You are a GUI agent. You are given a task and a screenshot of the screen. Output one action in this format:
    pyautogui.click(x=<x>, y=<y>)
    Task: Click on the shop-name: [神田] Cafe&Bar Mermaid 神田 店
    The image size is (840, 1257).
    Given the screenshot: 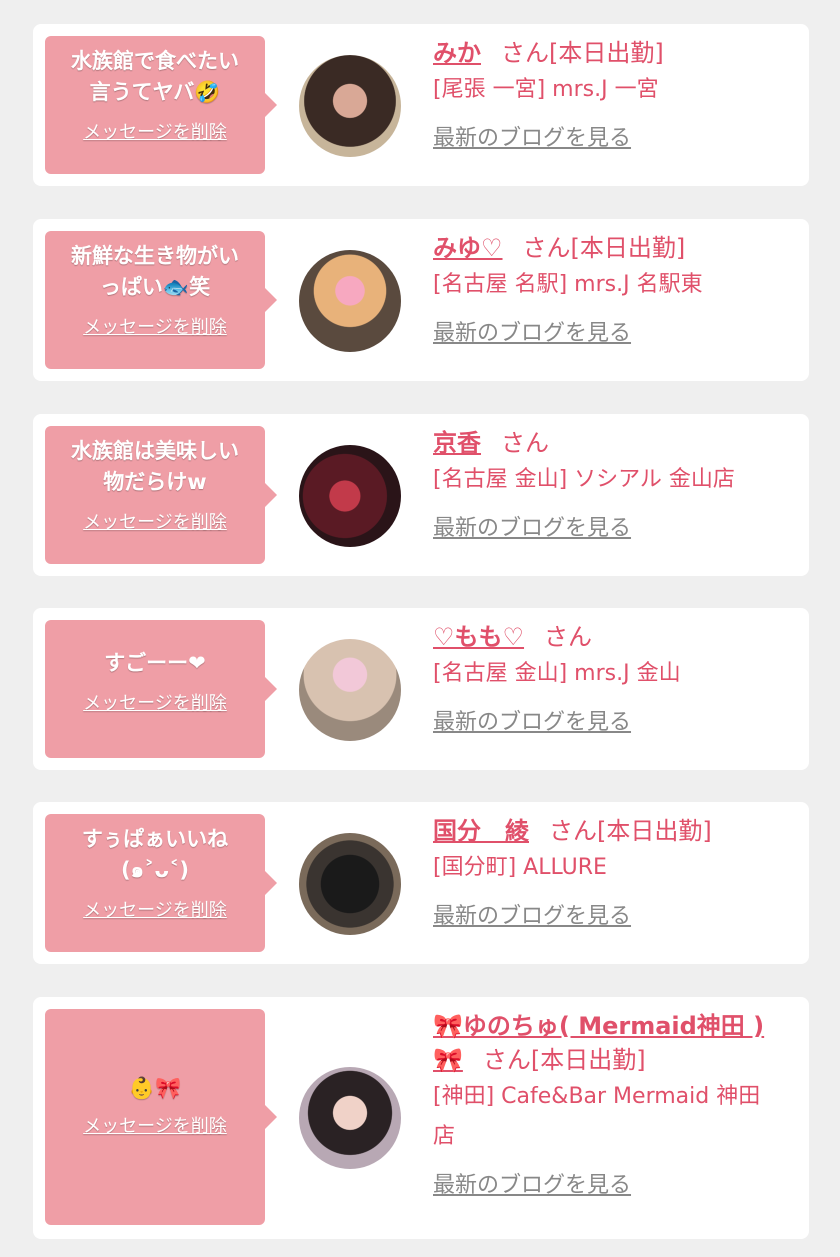 What is the action you would take?
    pyautogui.click(x=597, y=1116)
    